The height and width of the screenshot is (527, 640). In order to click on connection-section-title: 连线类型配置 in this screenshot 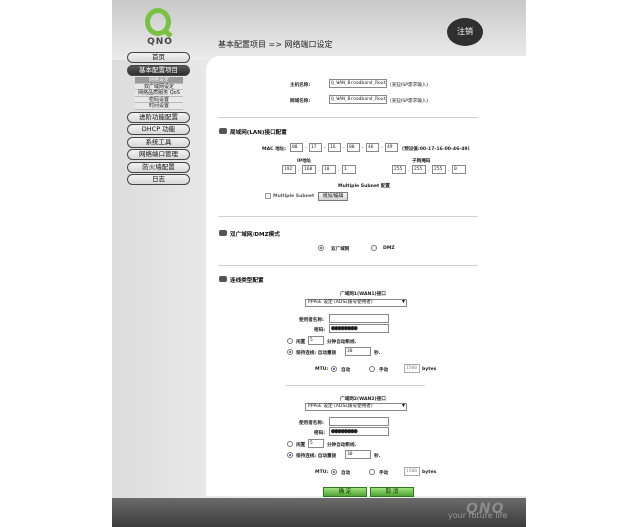, I will do `click(247, 281)`.